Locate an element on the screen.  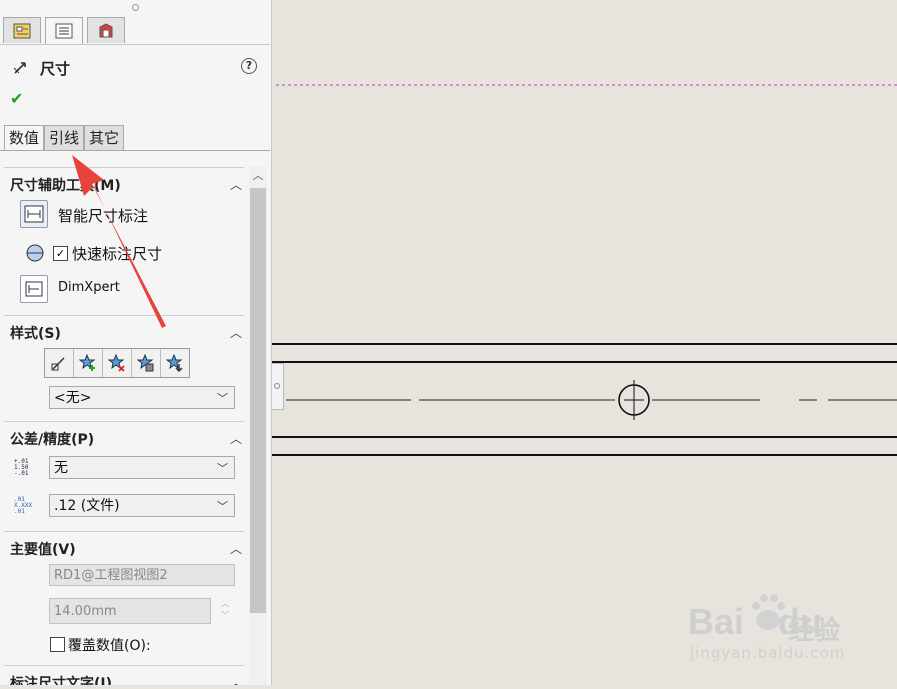
default-style-icon is located at coordinates (58, 364).